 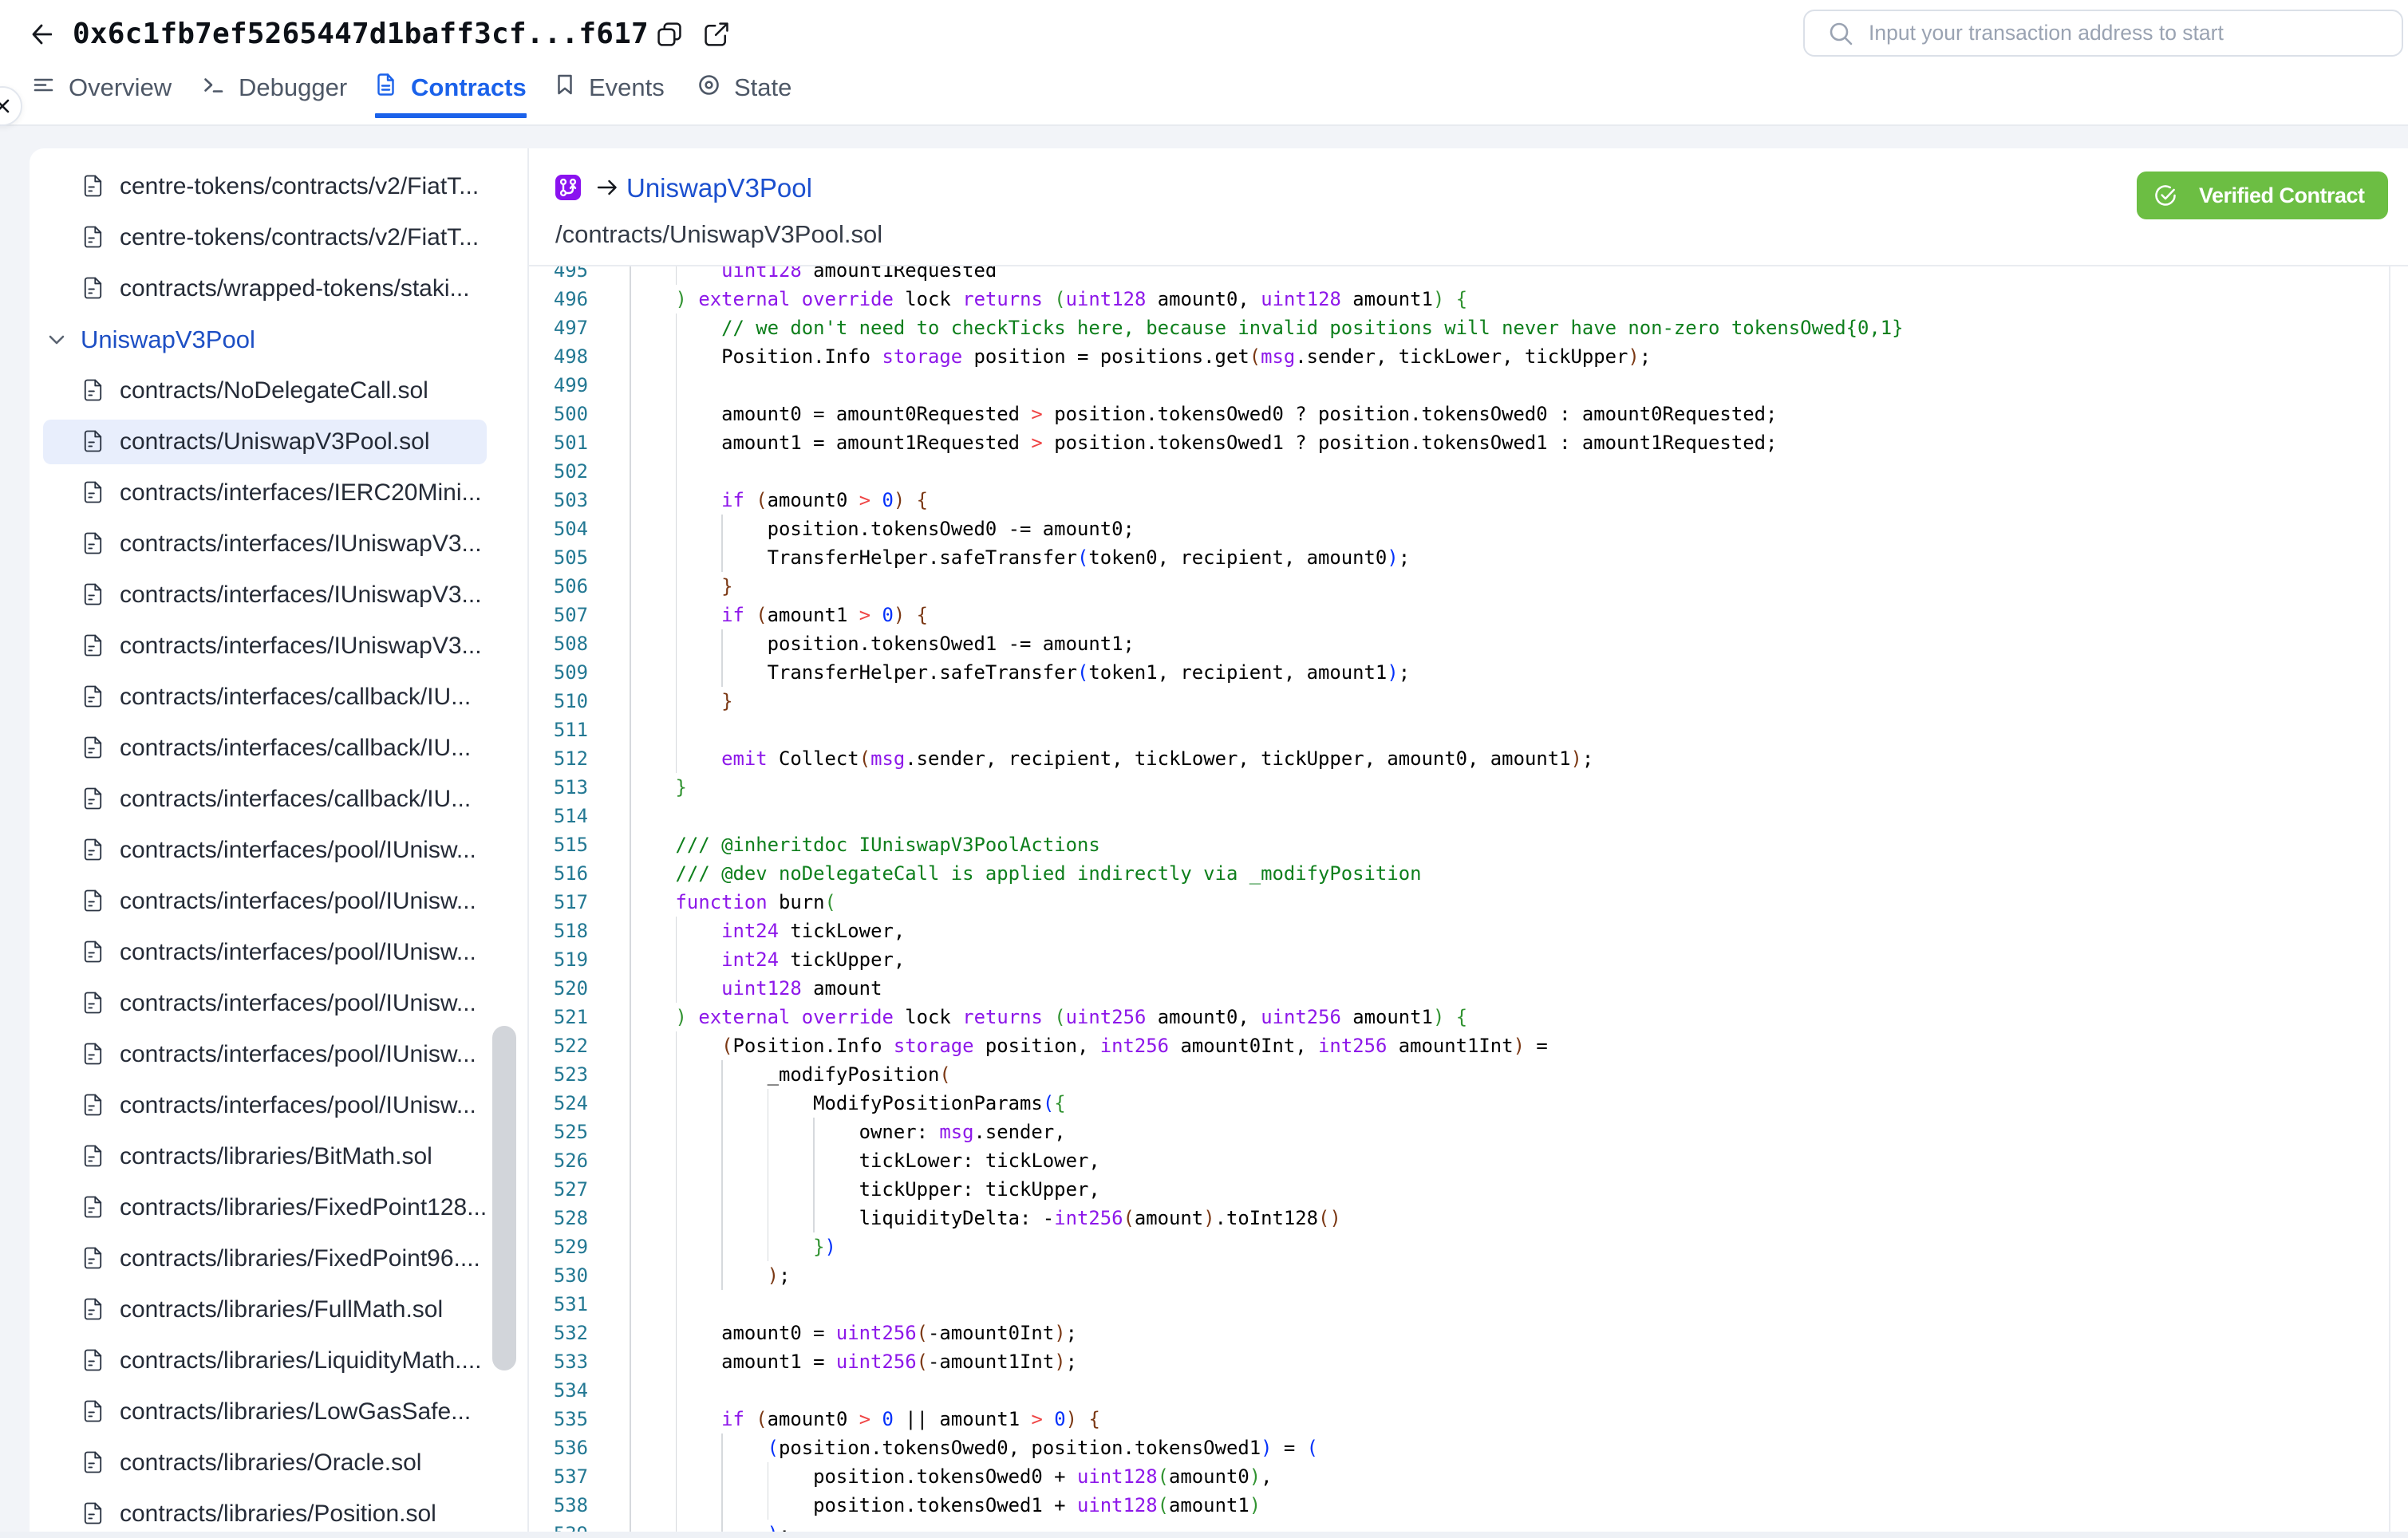 What do you see at coordinates (627, 87) in the screenshot?
I see `tab-label: Events` at bounding box center [627, 87].